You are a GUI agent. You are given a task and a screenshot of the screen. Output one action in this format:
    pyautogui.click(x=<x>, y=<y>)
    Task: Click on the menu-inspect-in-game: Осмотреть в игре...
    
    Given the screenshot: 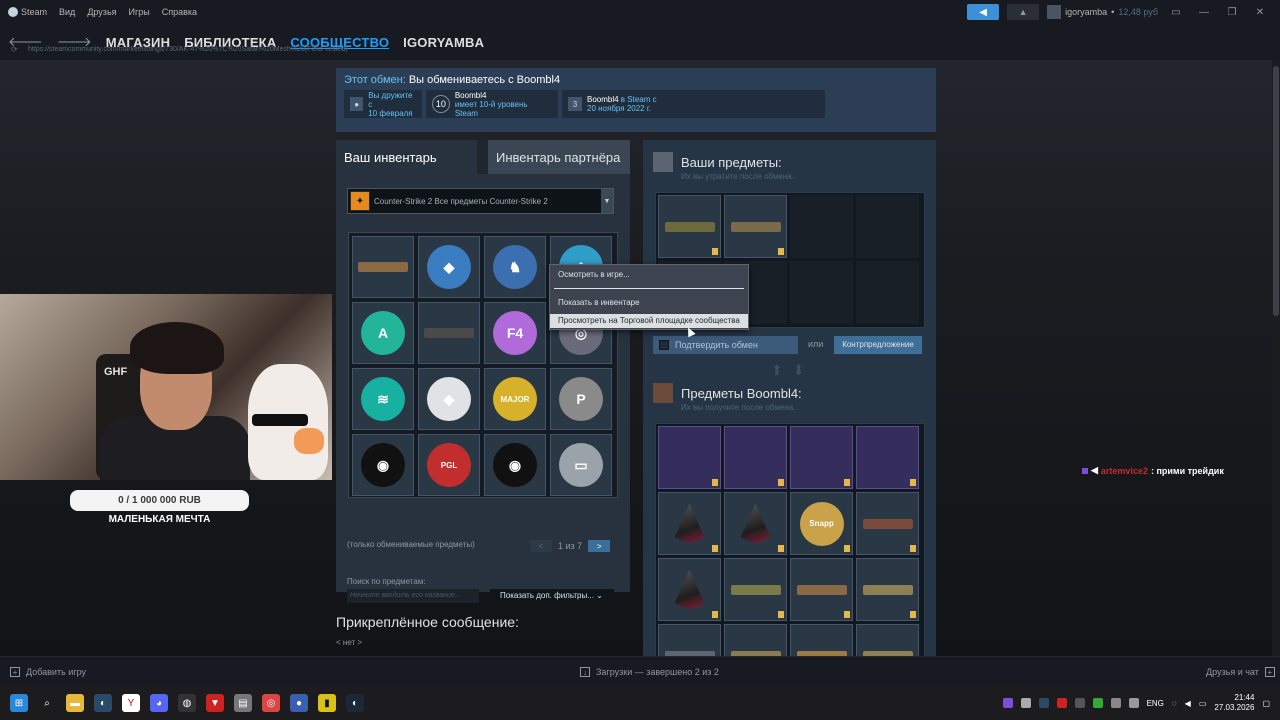 What is the action you would take?
    pyautogui.click(x=649, y=275)
    